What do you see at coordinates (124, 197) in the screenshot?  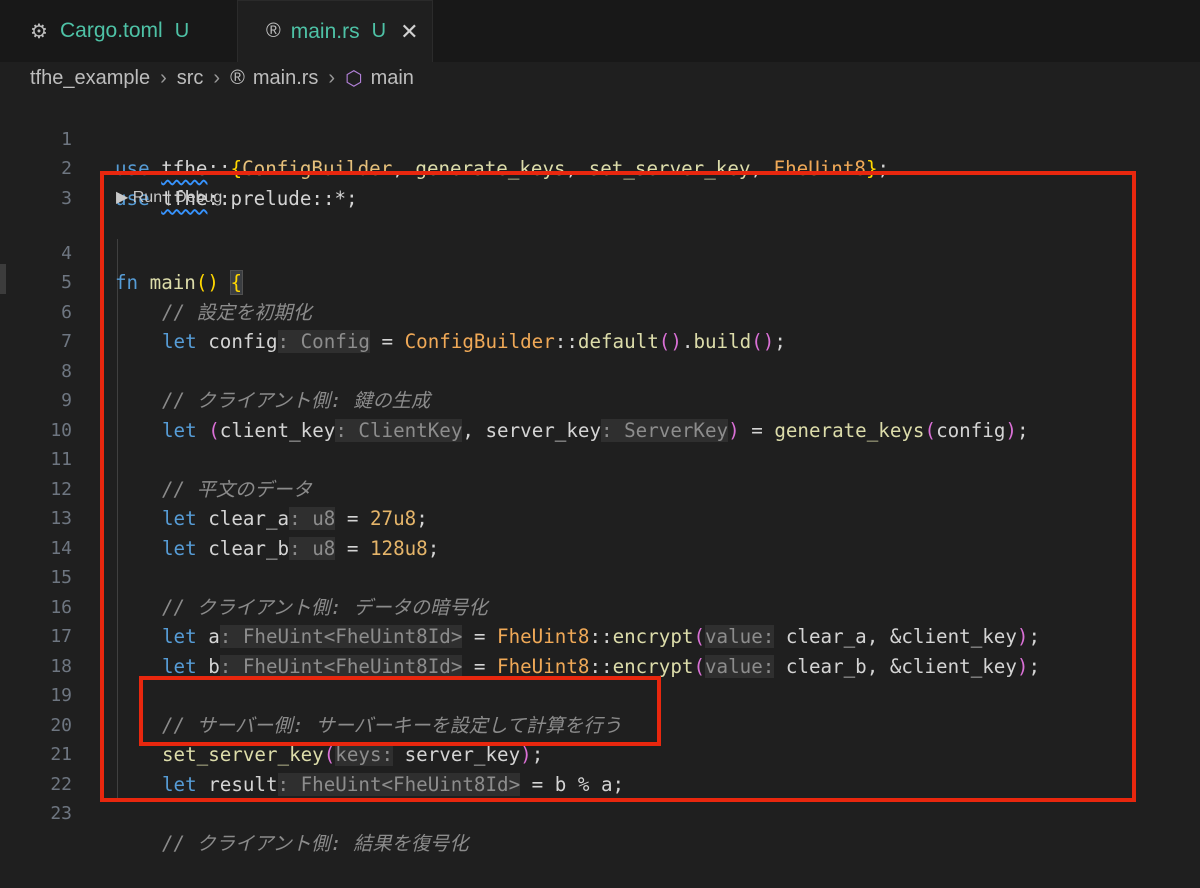 I see `play-icon: ▶` at bounding box center [124, 197].